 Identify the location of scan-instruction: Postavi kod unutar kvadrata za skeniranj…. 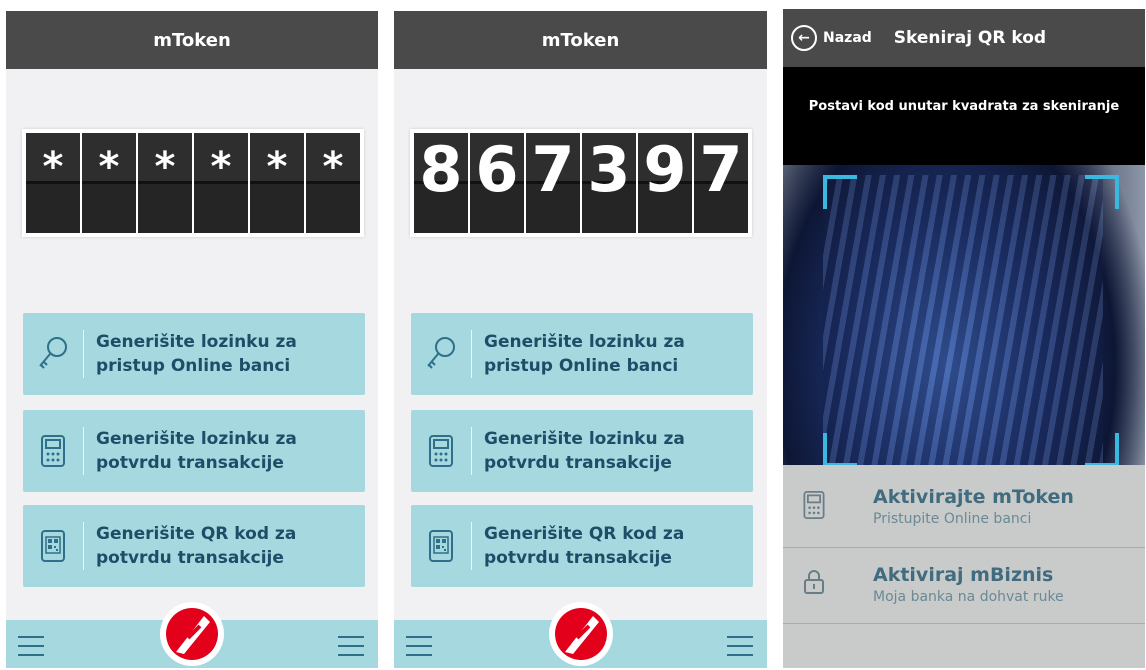
(964, 106).